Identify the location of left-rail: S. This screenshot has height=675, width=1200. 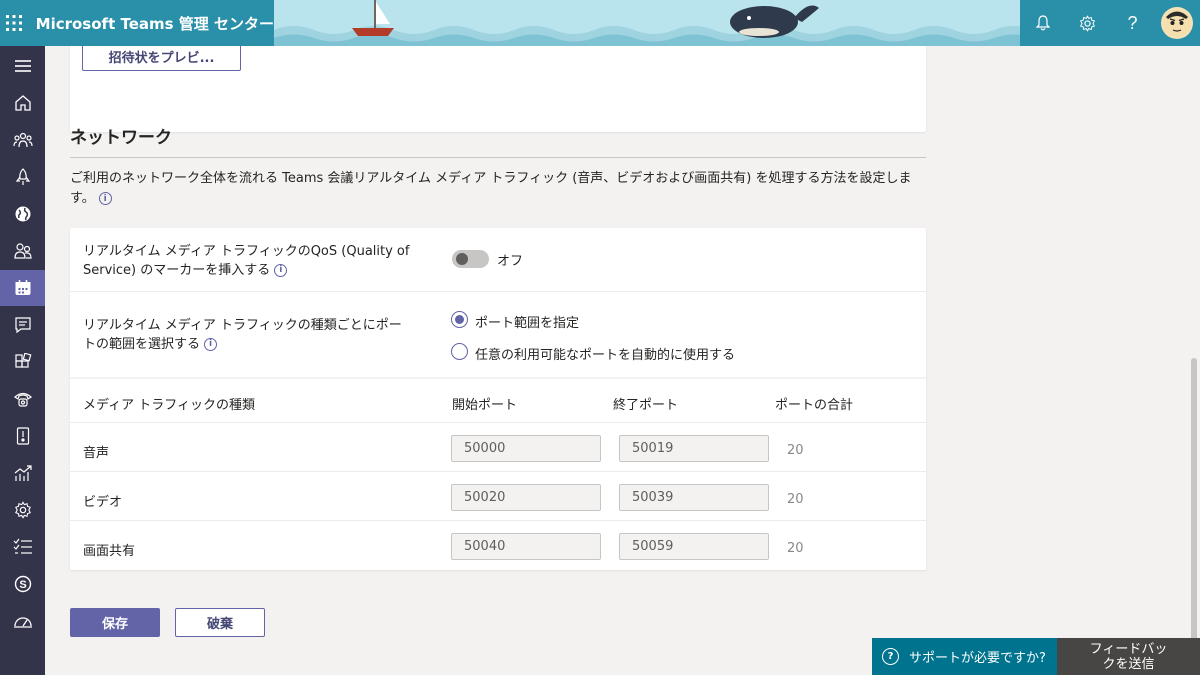
(22, 360).